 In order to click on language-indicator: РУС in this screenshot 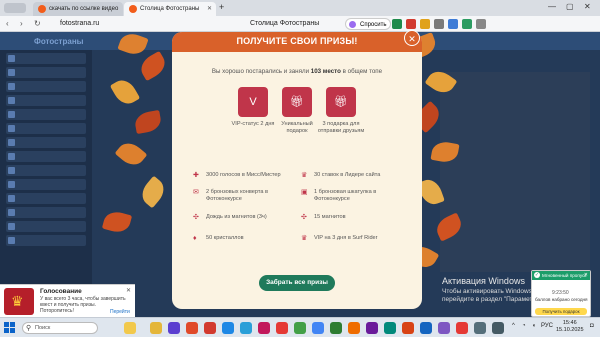, I will do `click(547, 326)`.